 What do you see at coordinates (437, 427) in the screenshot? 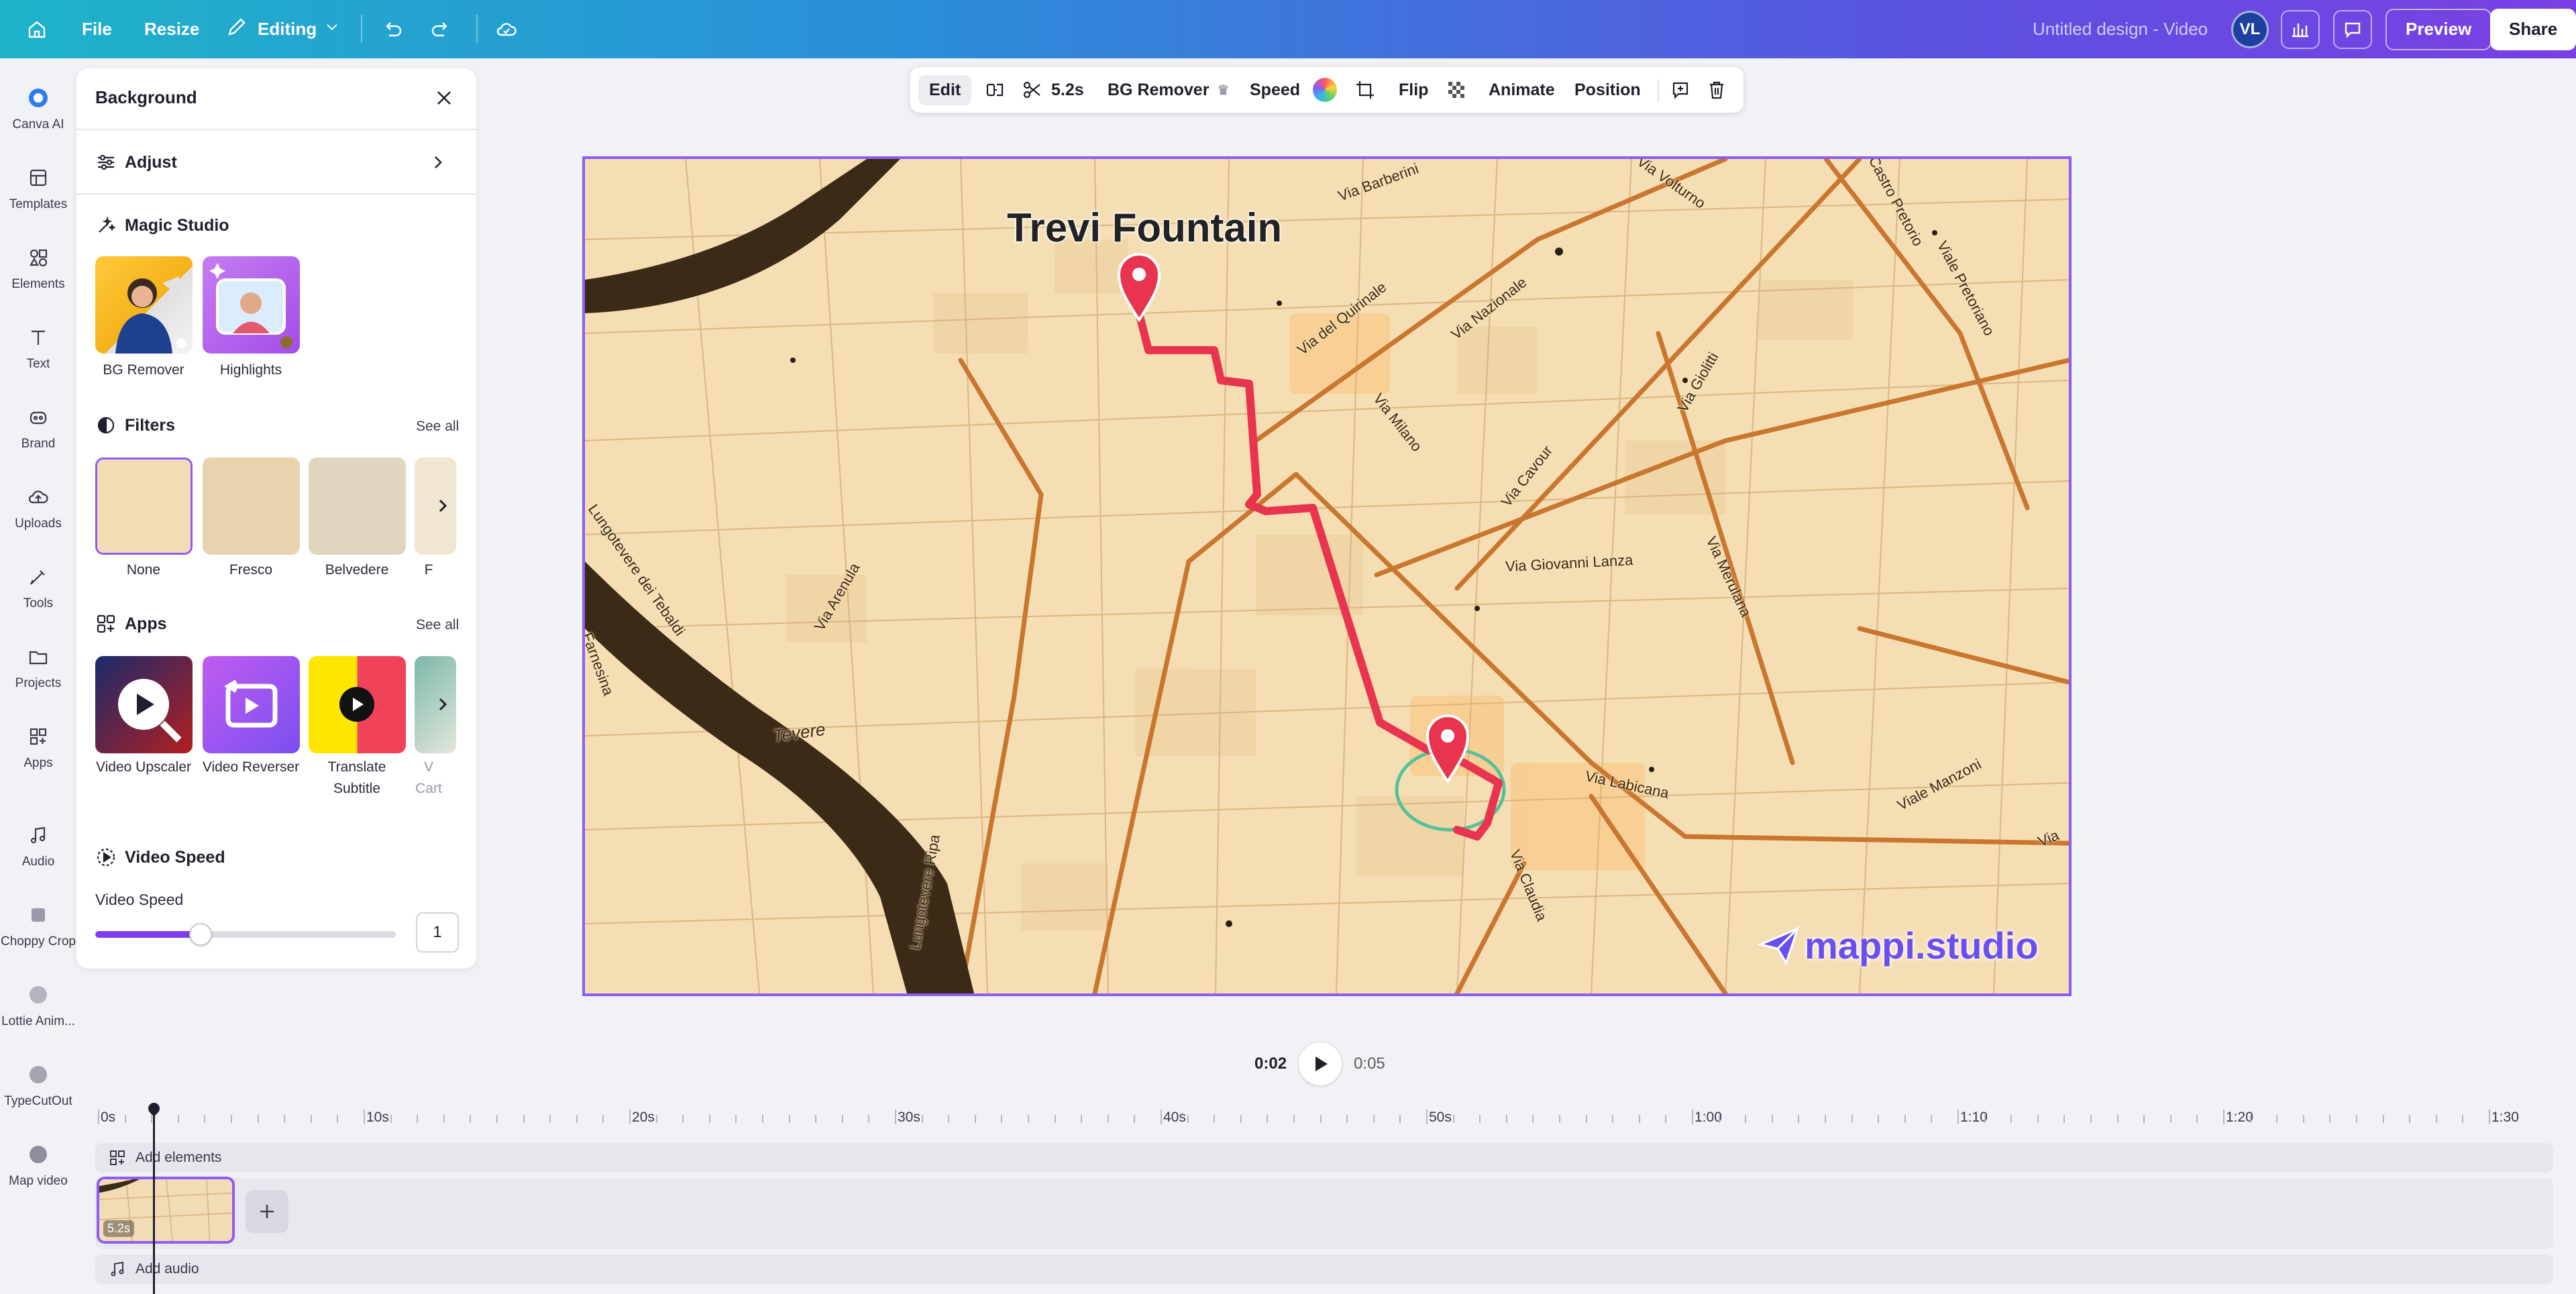
I see `filters-see-all-link: See all` at bounding box center [437, 427].